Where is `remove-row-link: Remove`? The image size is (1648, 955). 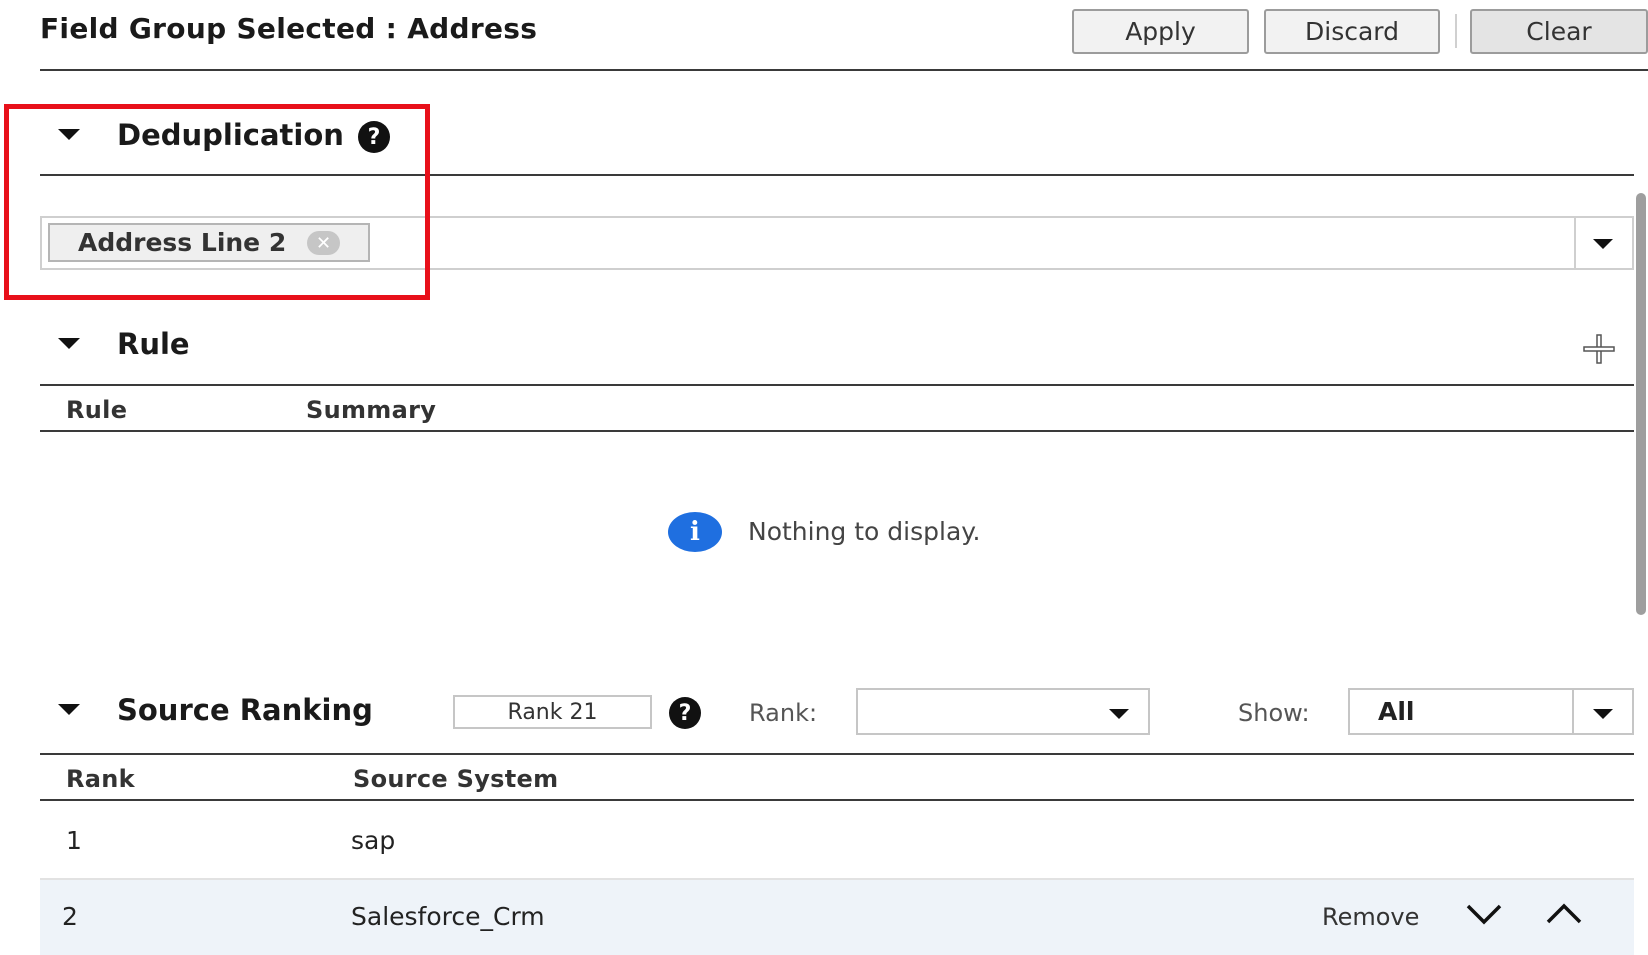 remove-row-link: Remove is located at coordinates (1370, 917).